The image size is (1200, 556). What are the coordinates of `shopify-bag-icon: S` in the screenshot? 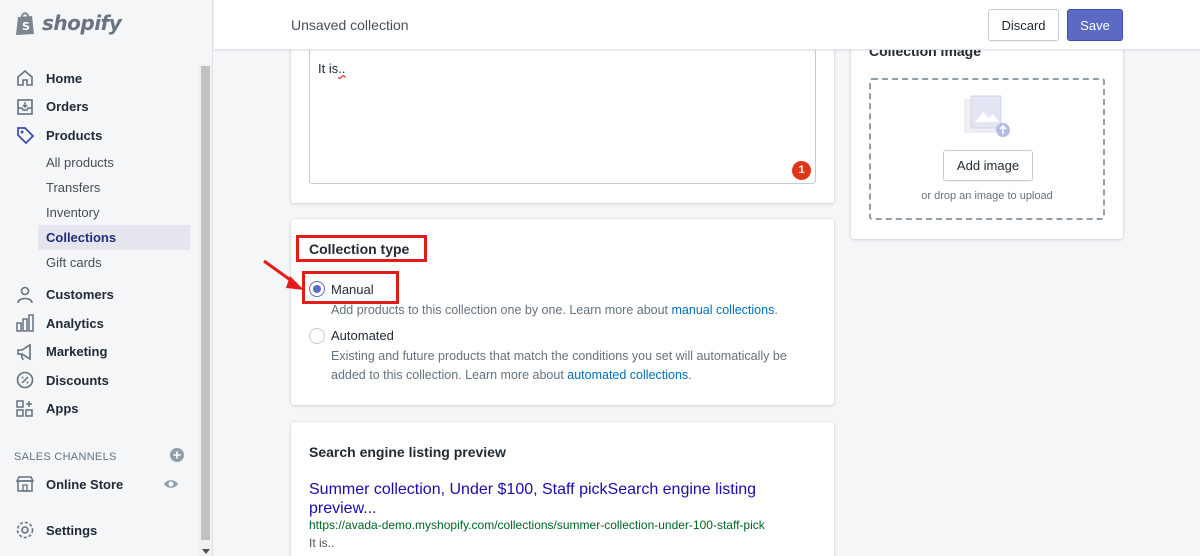 It's located at (25, 23).